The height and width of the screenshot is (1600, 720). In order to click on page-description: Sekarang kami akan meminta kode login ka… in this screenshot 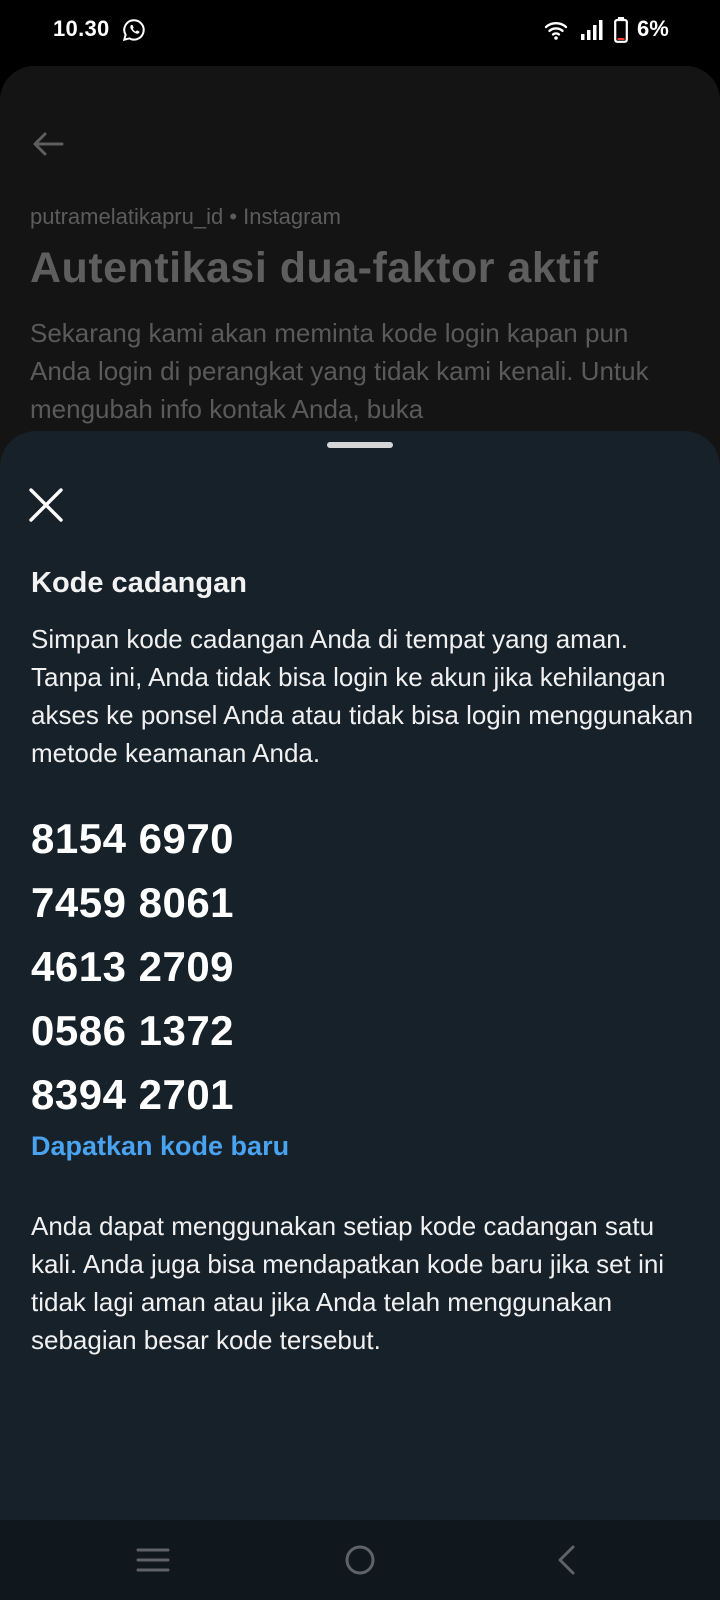, I will do `click(339, 371)`.